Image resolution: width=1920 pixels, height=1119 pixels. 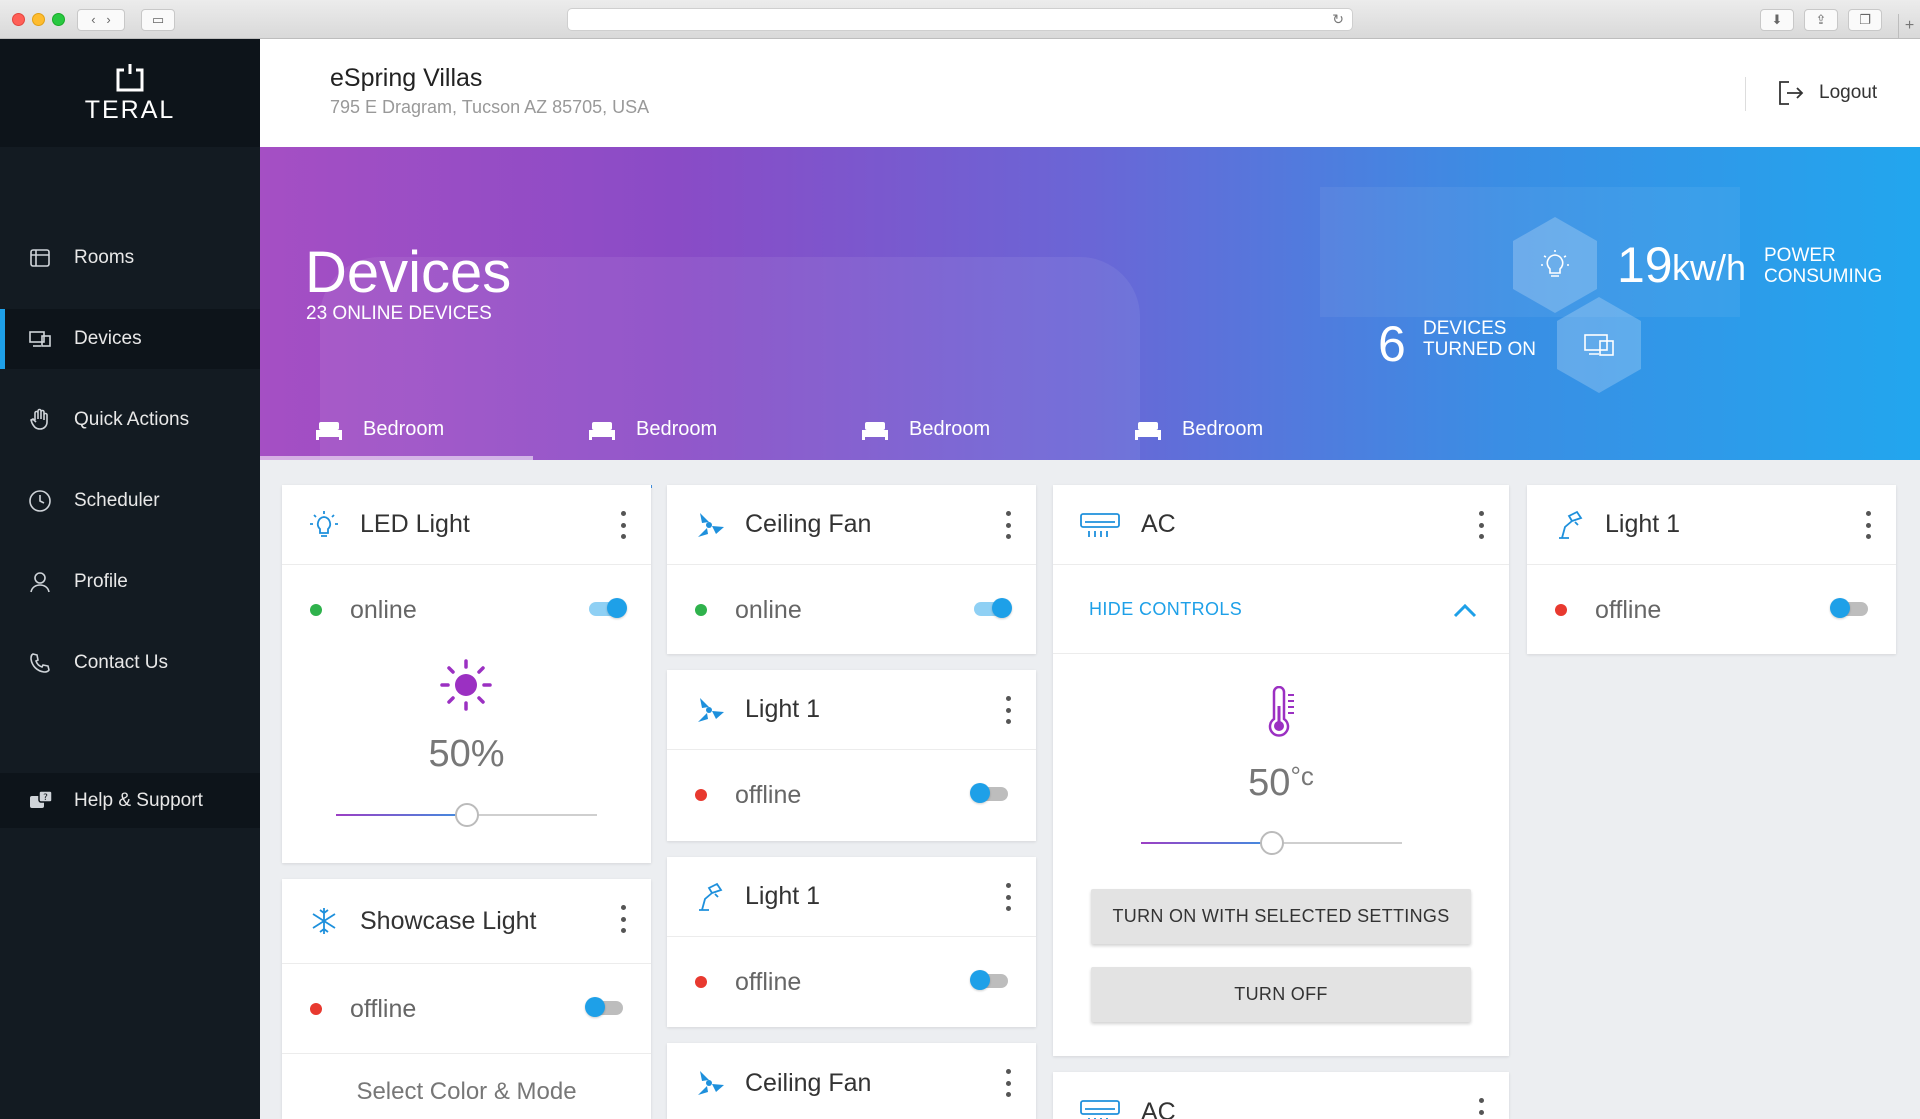 What do you see at coordinates (1821, 20) in the screenshot?
I see `share-button: ⇪` at bounding box center [1821, 20].